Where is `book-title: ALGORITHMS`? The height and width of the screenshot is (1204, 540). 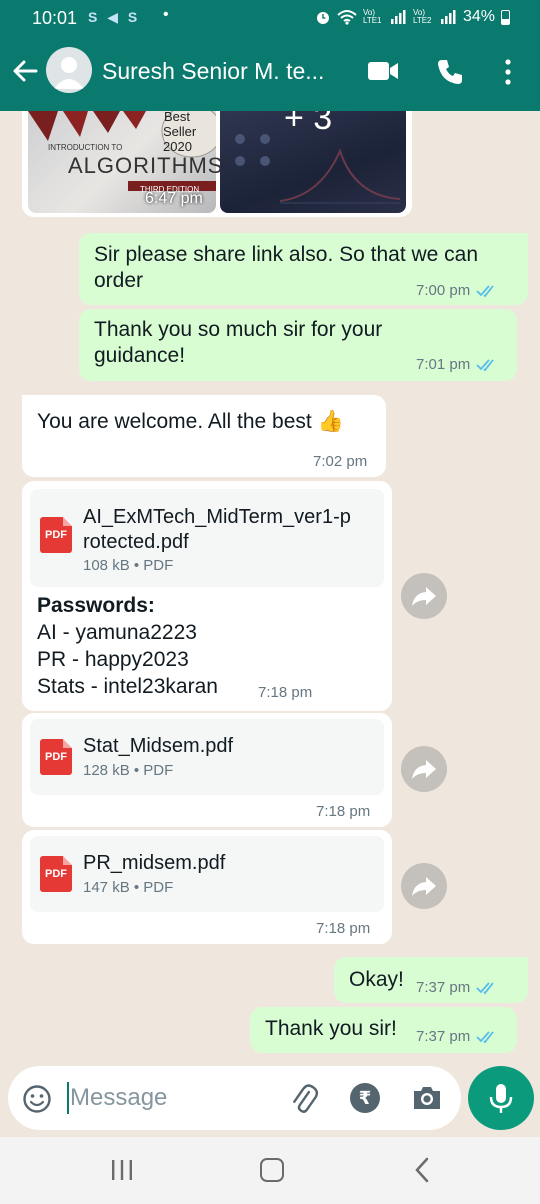
book-title: ALGORITHMS is located at coordinates (146, 165).